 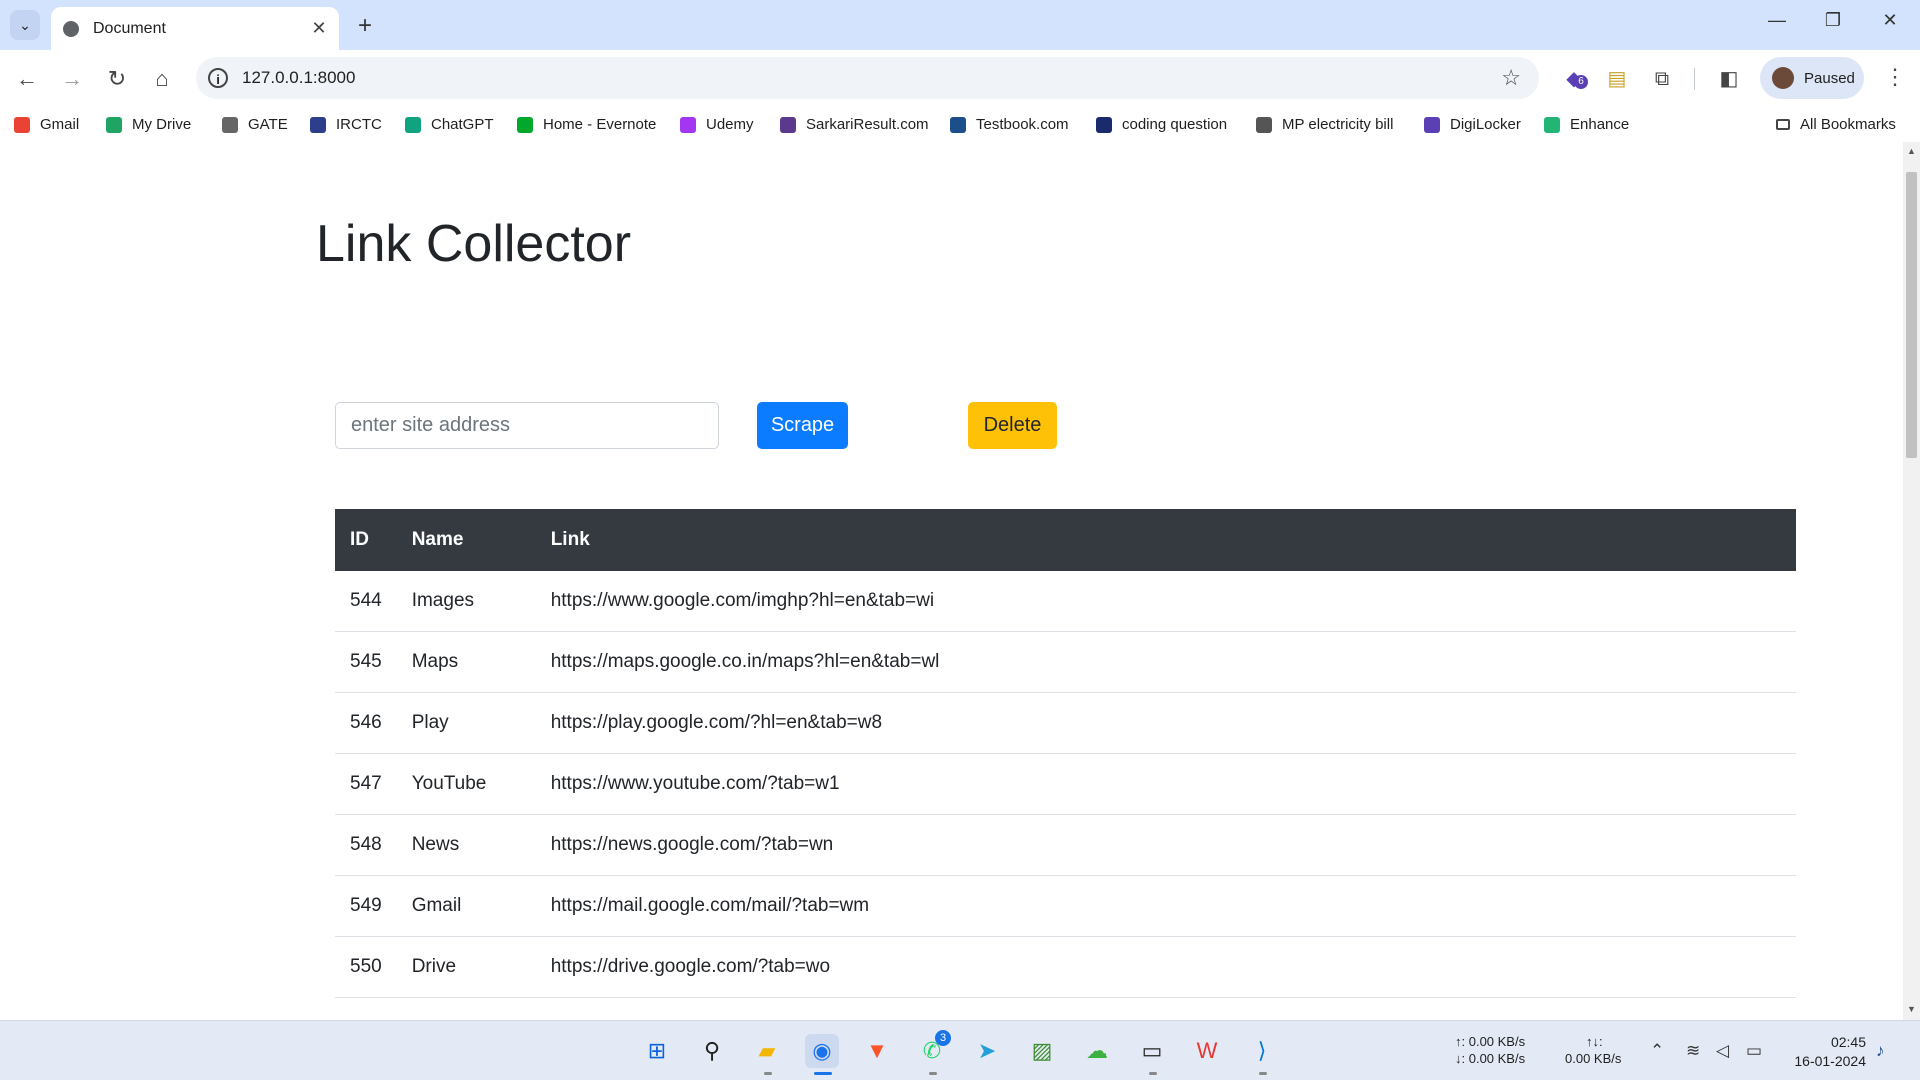 I want to click on bookmark-gate: GATE, so click(x=255, y=124).